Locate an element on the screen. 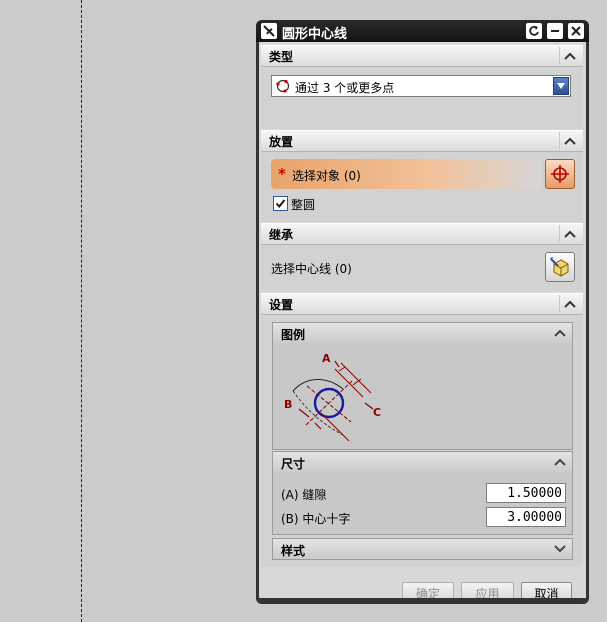 The image size is (607, 622). style-panel: 样式 is located at coordinates (422, 549).